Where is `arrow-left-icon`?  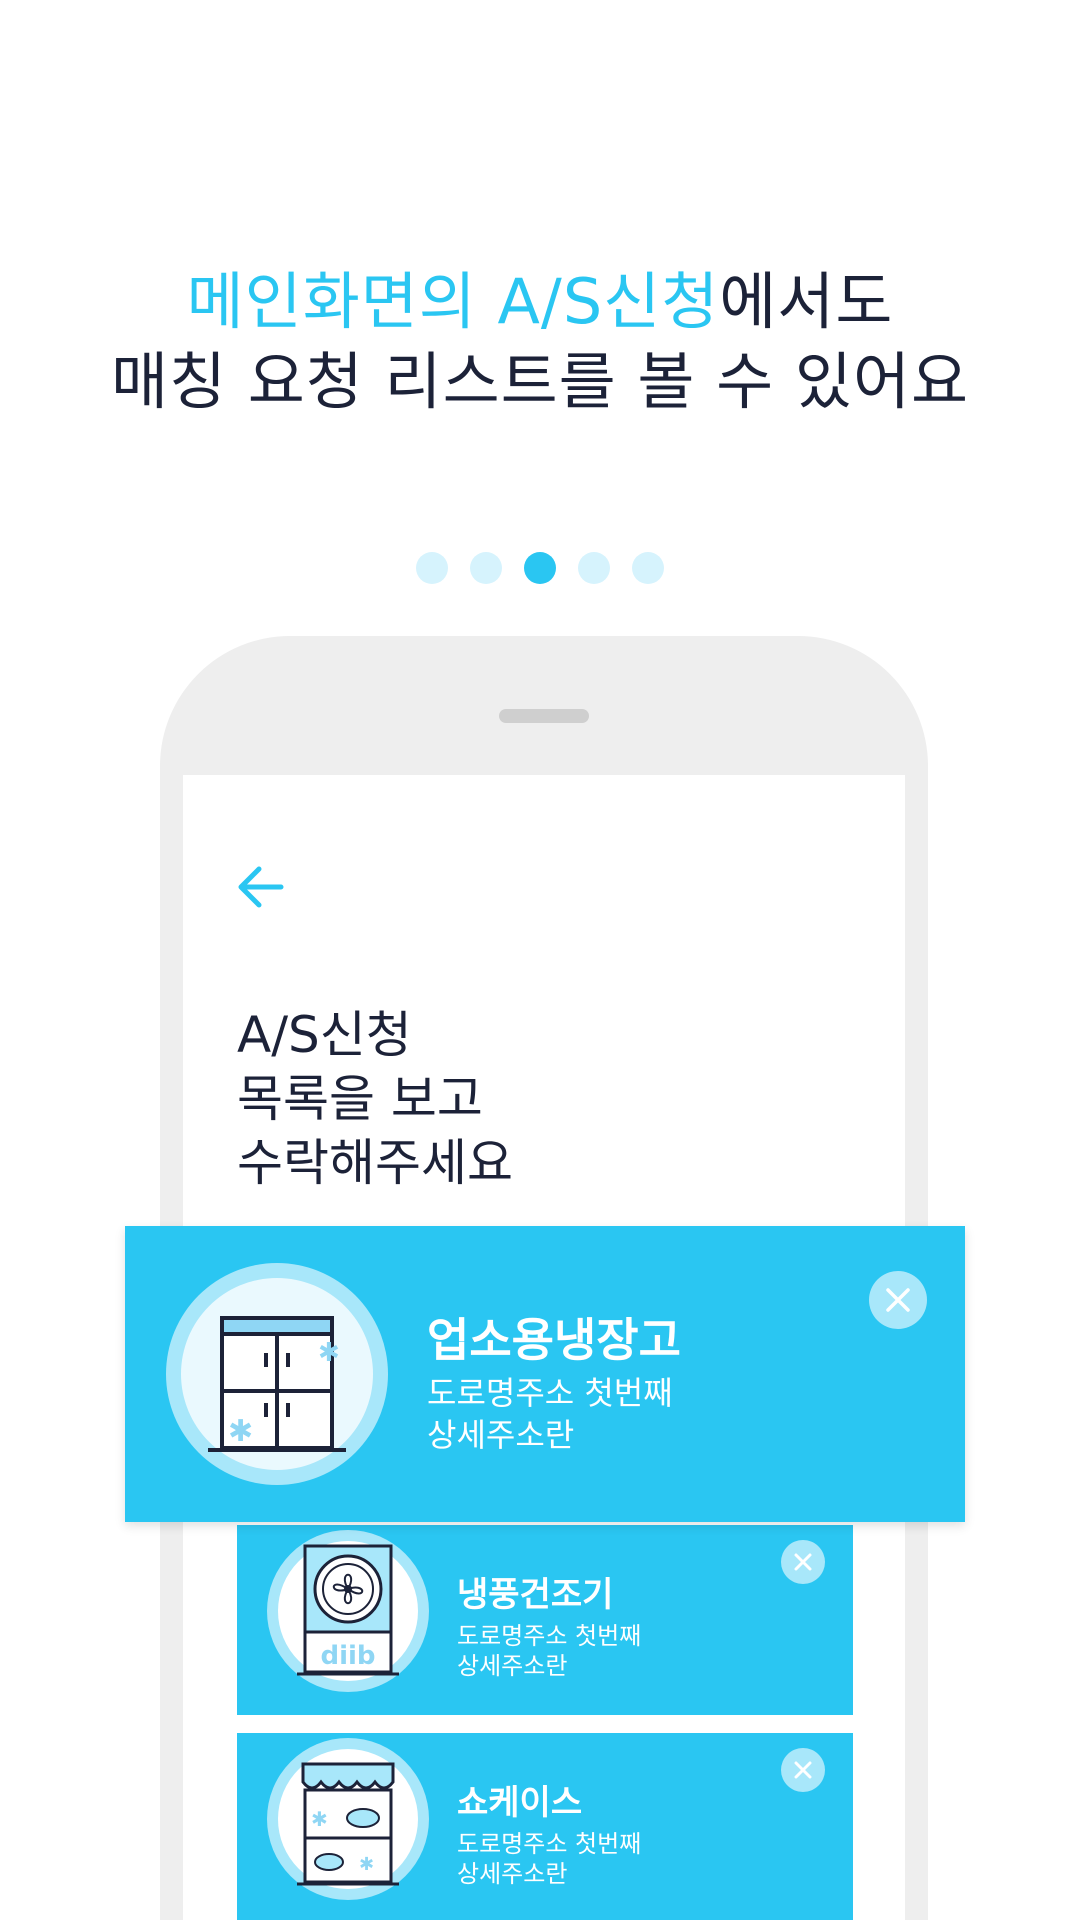 arrow-left-icon is located at coordinates (260, 887).